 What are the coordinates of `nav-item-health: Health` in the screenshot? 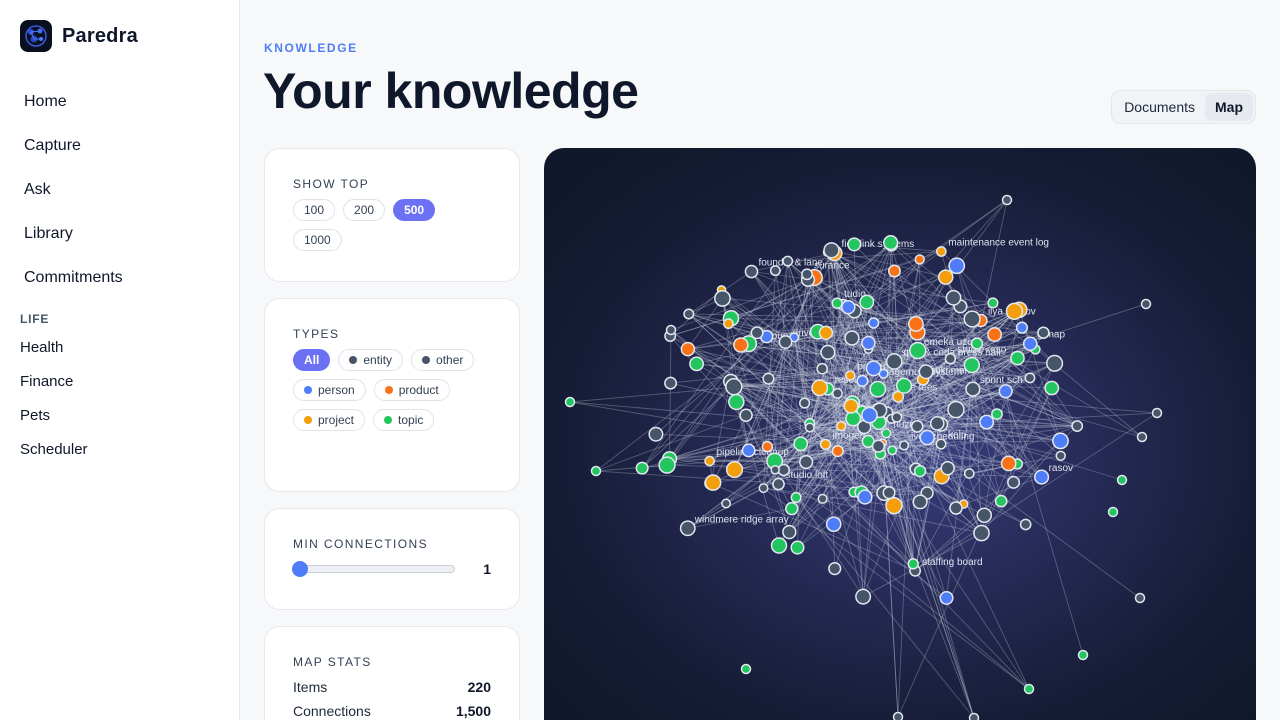 It's located at (54, 353).